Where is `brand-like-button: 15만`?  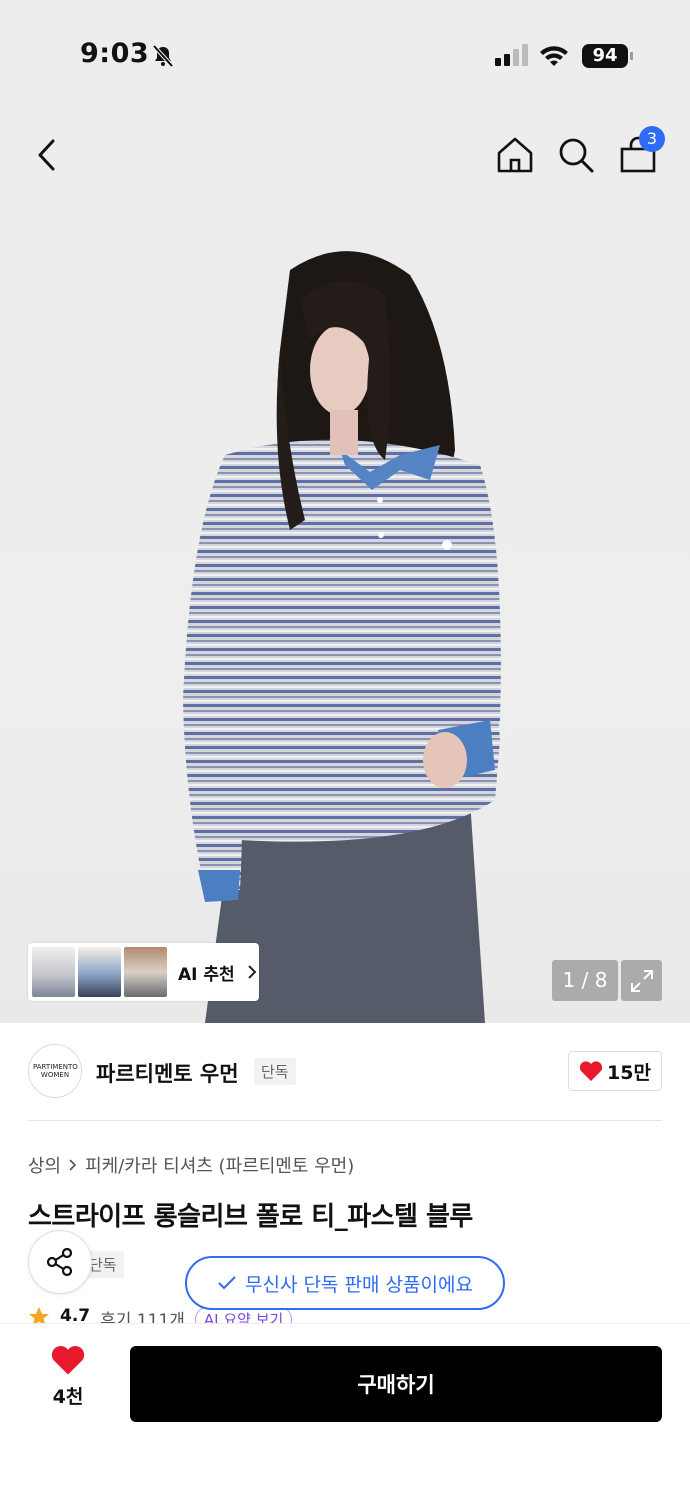
brand-like-button: 15만 is located at coordinates (615, 1071).